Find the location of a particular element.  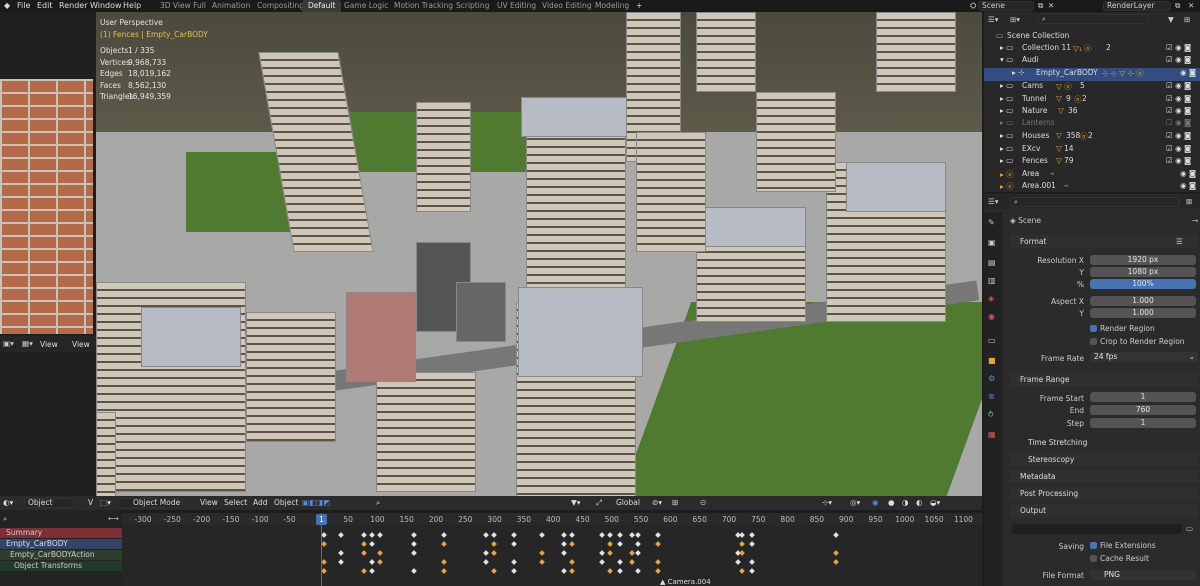

tab-scripting: Scripting is located at coordinates (472, 6).